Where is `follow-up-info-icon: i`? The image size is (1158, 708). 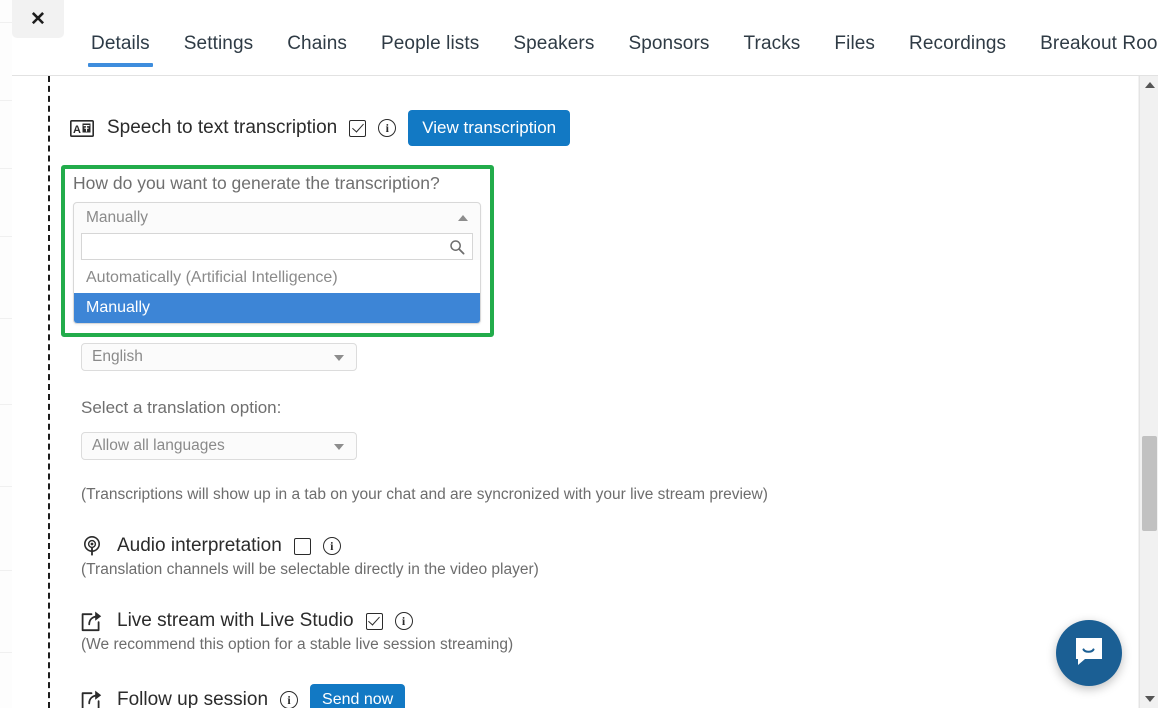 follow-up-info-icon: i is located at coordinates (289, 699).